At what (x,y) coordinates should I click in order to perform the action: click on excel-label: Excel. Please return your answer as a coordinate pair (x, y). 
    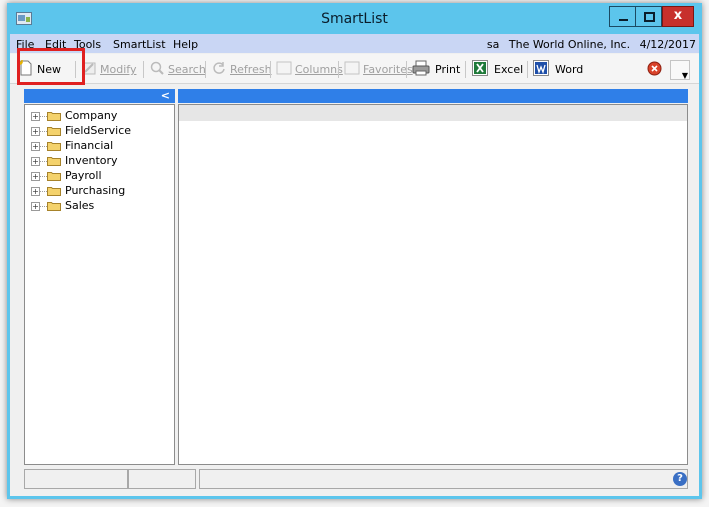
    Looking at the image, I should click on (509, 69).